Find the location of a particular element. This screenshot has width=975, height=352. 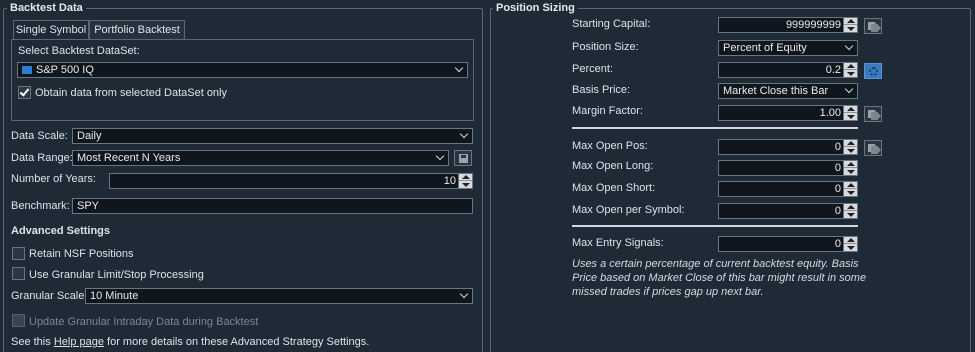

benchmark-value: SPY is located at coordinates (88, 206).